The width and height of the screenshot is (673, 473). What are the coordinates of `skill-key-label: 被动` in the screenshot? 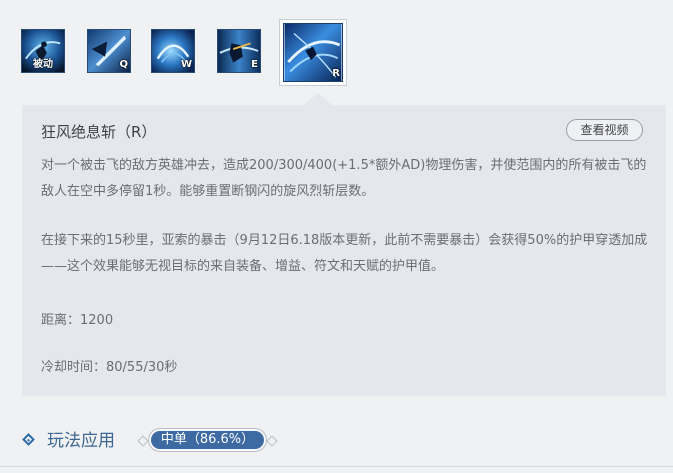 It's located at (43, 64).